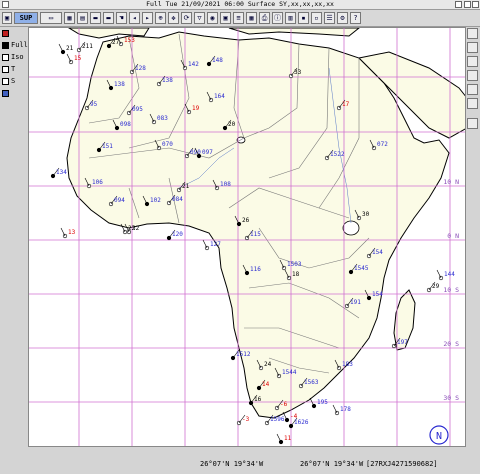 Image resolution: width=480 pixels, height=474 pixels. I want to click on info-icon: ⓘ, so click(277, 18).